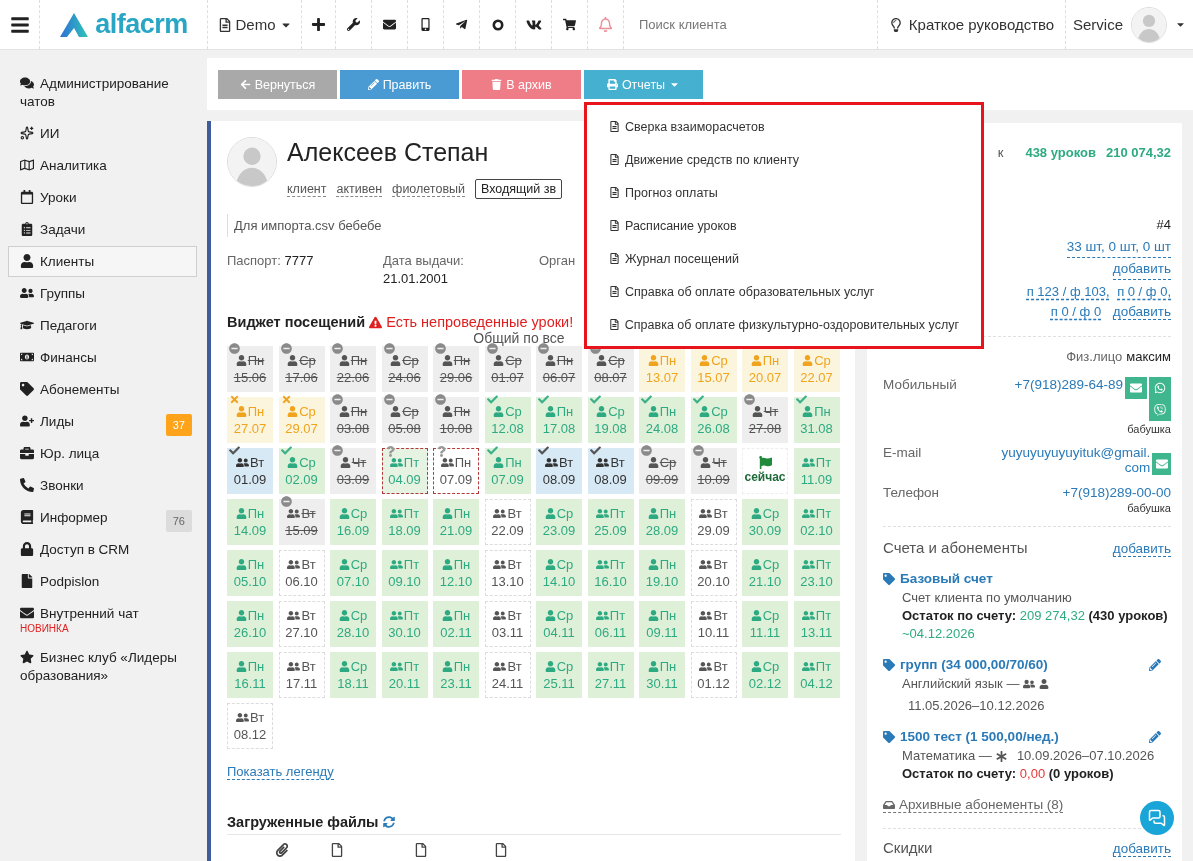 This screenshot has height=861, width=1193. What do you see at coordinates (784, 258) in the screenshot?
I see `menu-item: Журнал посещений` at bounding box center [784, 258].